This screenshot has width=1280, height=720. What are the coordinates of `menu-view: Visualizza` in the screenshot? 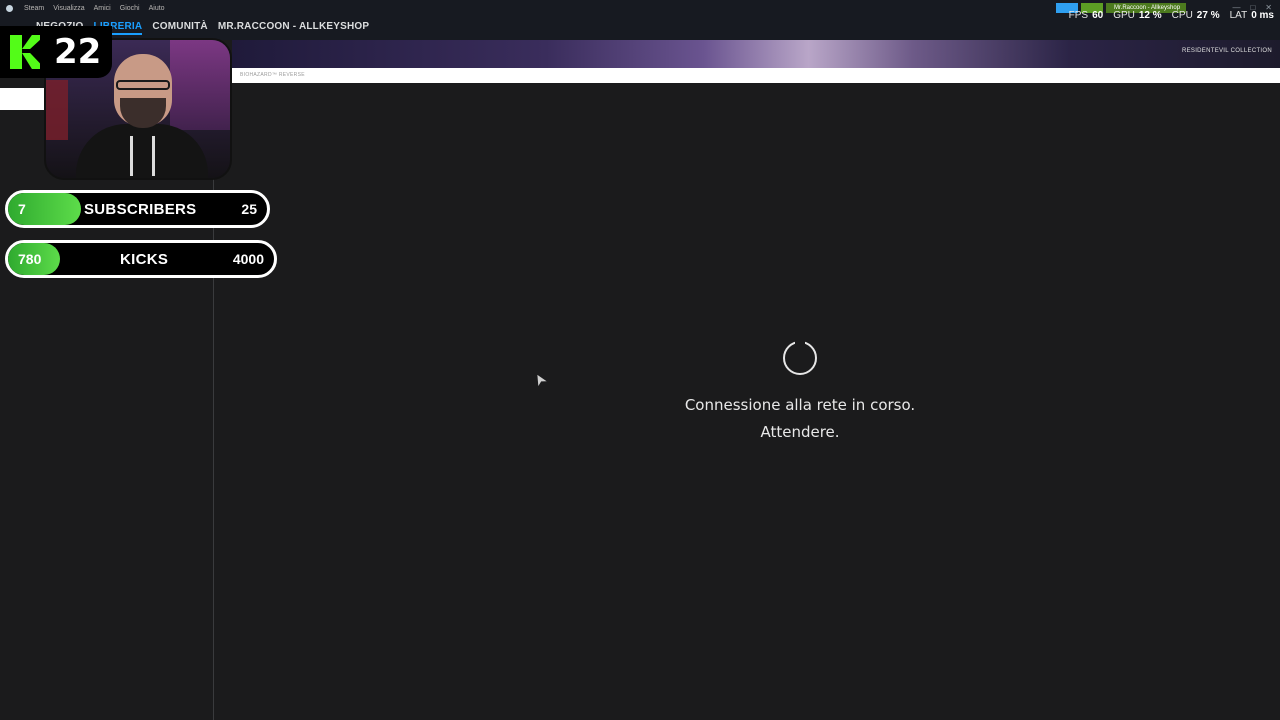 It's located at (68, 8).